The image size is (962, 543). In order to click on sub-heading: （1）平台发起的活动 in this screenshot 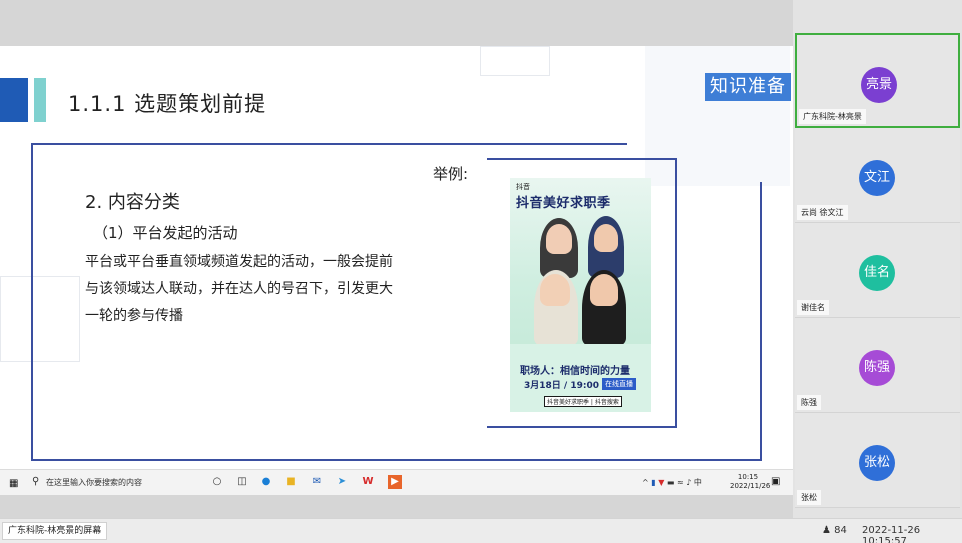, I will do `click(165, 233)`.